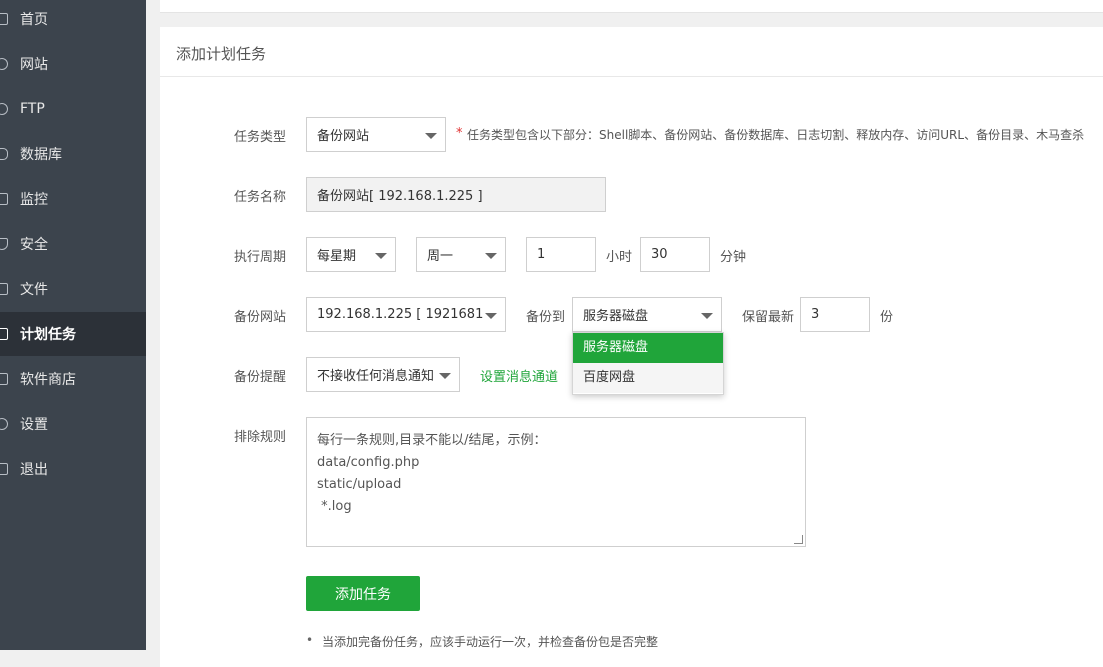  I want to click on panel-title: 添加计划任务, so click(221, 54).